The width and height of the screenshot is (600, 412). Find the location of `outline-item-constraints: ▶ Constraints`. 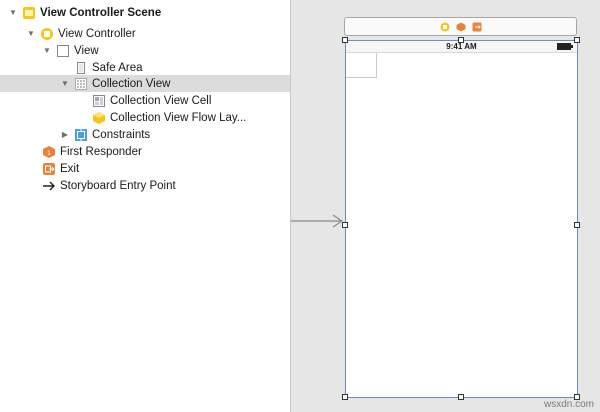

outline-item-constraints: ▶ Constraints is located at coordinates (145, 134).